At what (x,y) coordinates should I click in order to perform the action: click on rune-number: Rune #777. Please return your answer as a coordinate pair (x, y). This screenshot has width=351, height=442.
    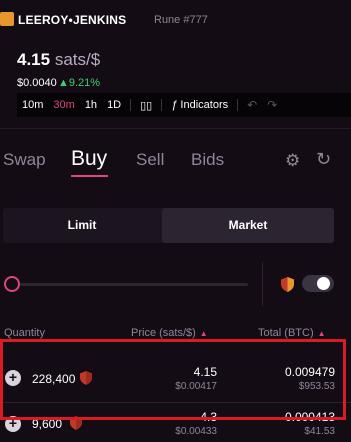
    Looking at the image, I should click on (181, 20).